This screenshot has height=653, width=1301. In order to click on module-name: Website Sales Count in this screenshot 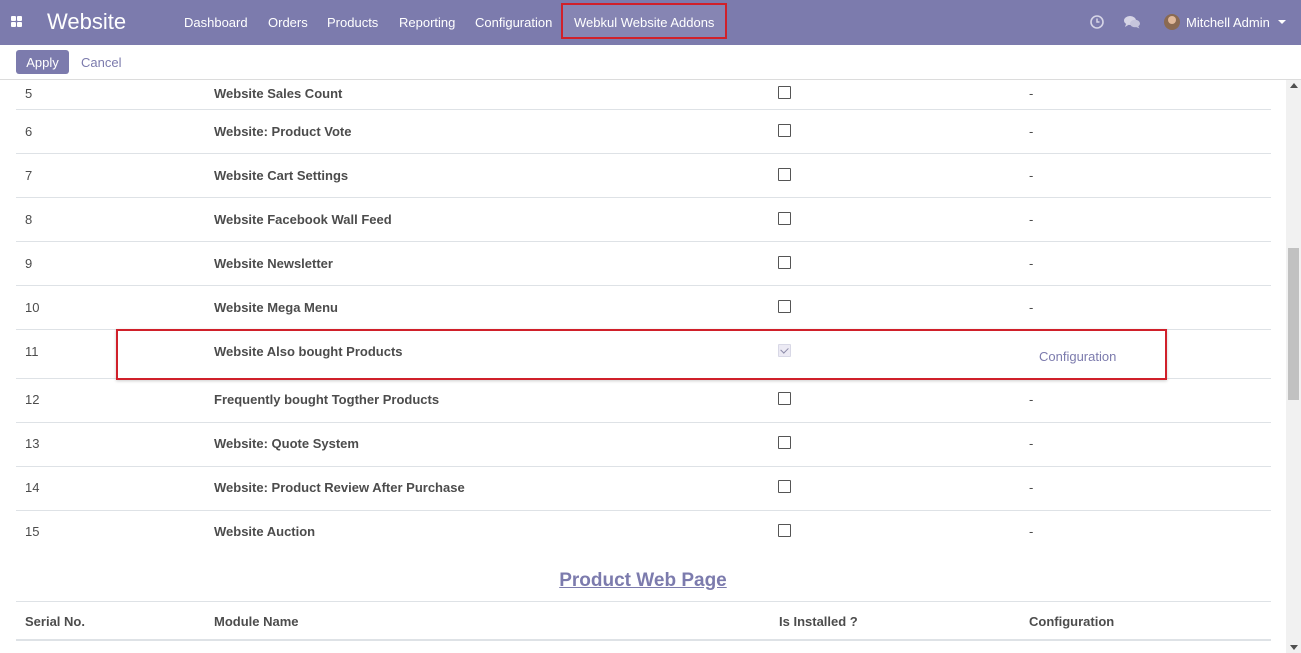, I will do `click(278, 93)`.